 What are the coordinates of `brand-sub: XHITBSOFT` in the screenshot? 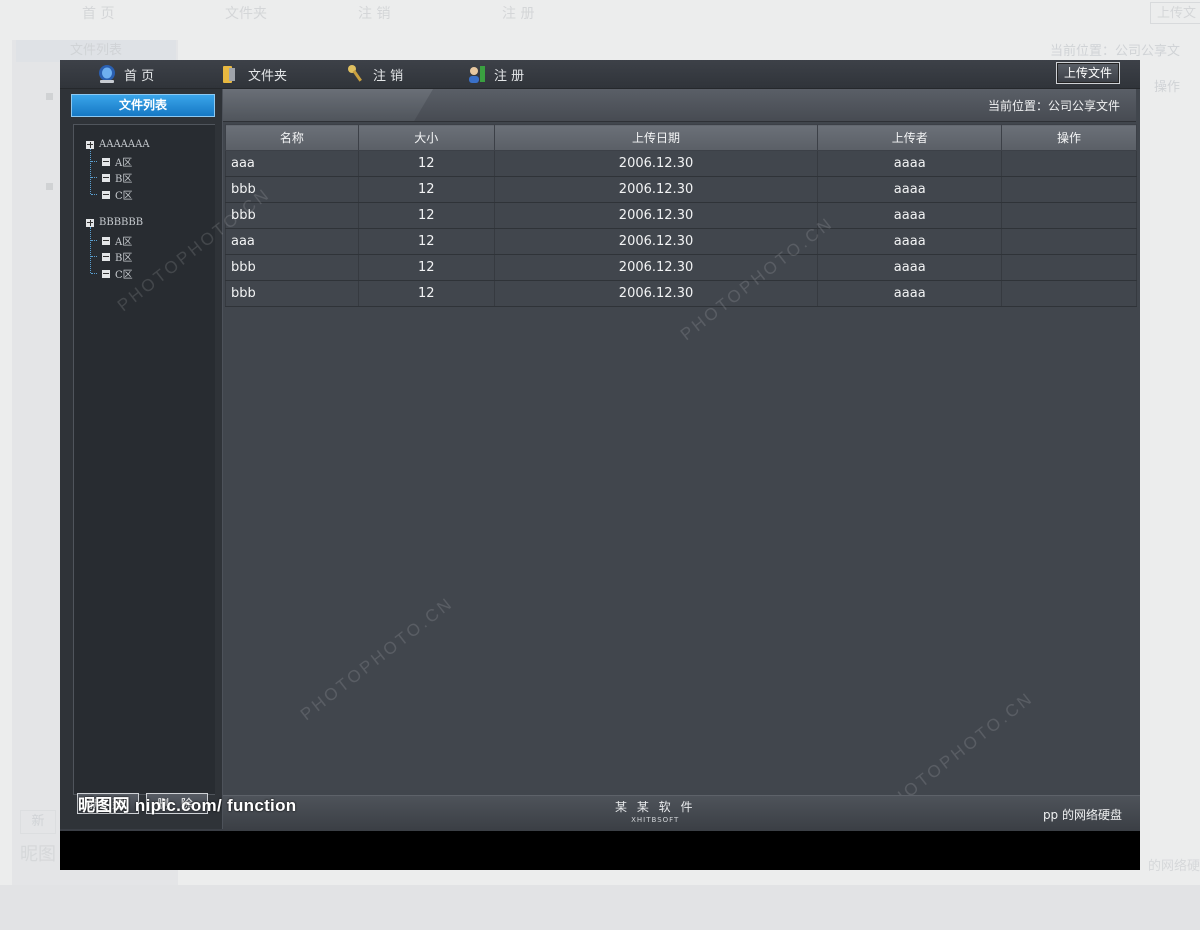 It's located at (655, 820).